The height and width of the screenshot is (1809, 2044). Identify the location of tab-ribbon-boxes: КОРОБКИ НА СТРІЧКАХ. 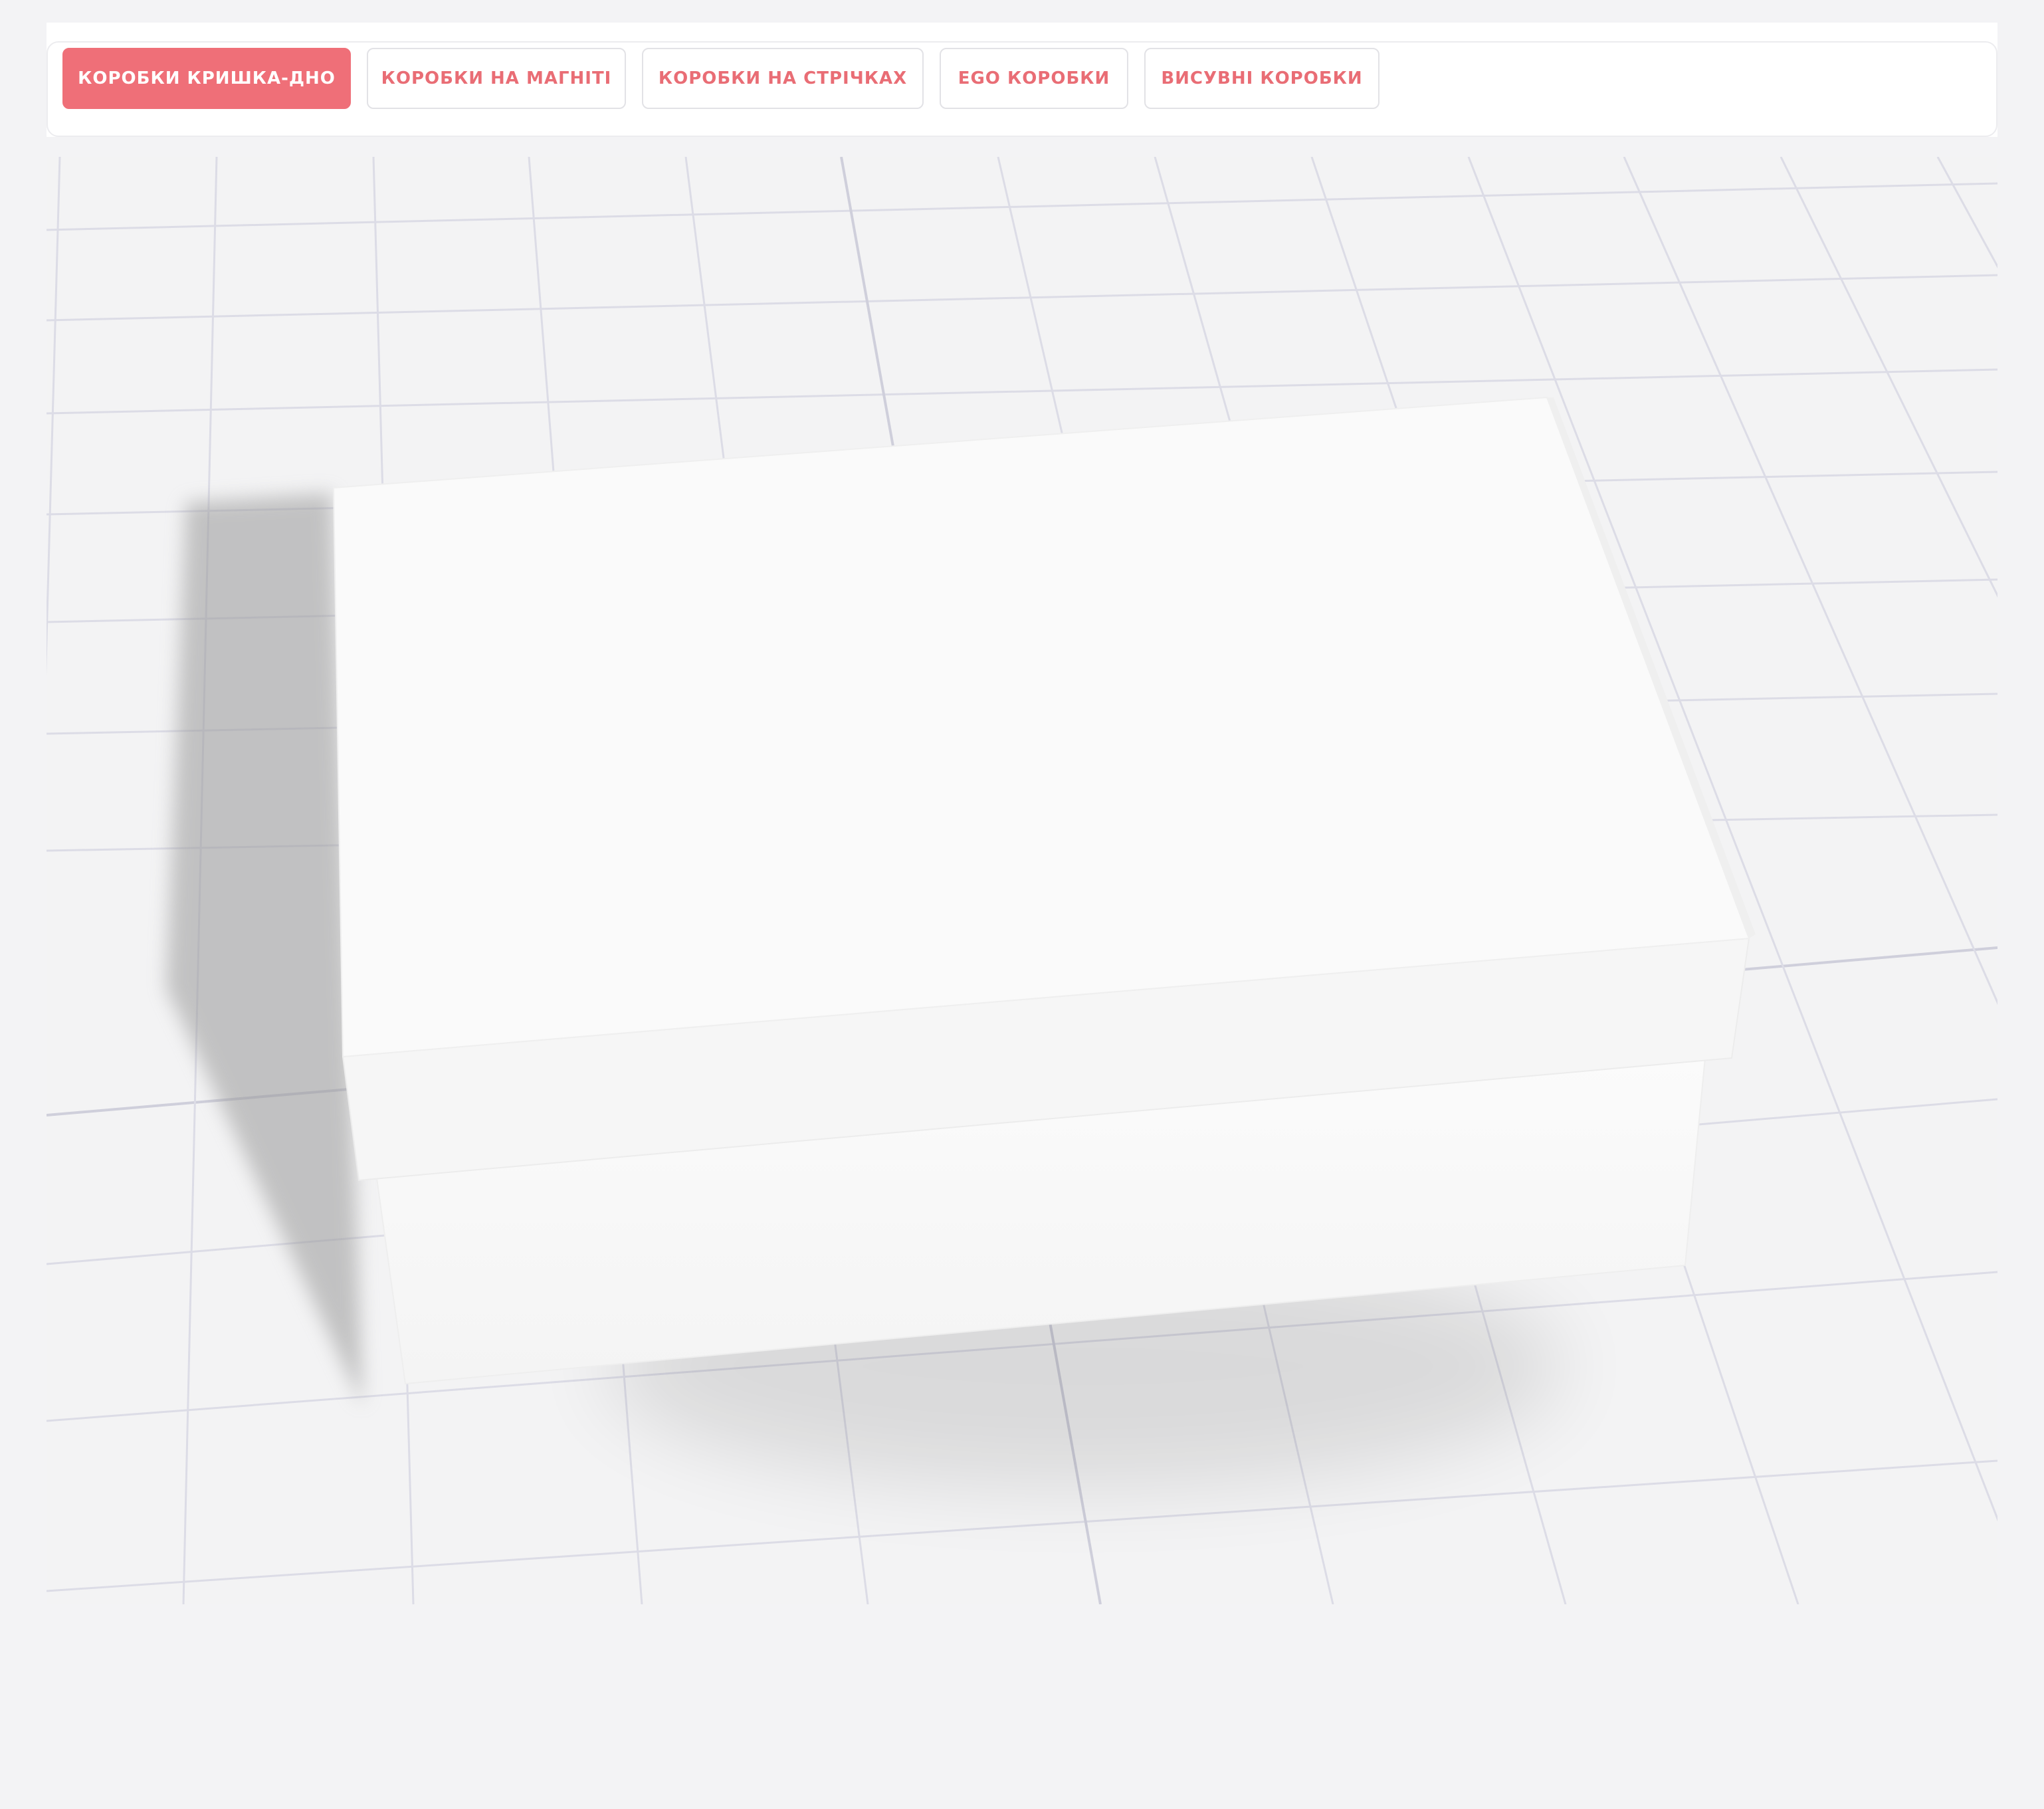
(783, 78).